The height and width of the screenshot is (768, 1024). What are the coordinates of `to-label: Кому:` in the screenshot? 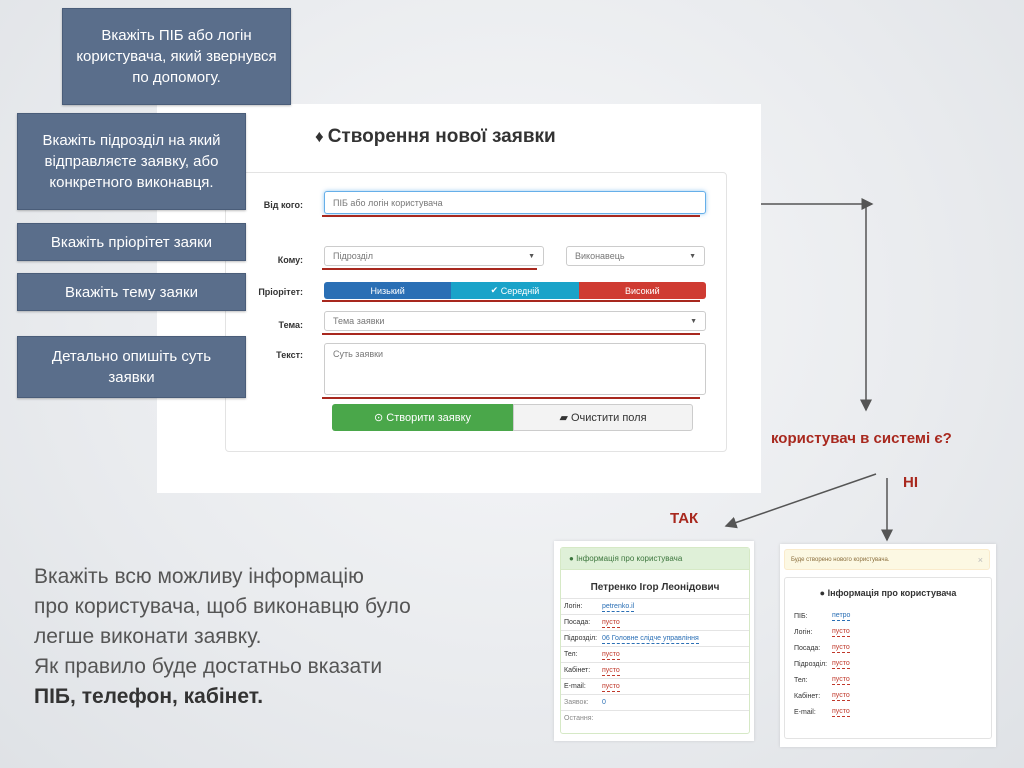 It's located at (290, 260).